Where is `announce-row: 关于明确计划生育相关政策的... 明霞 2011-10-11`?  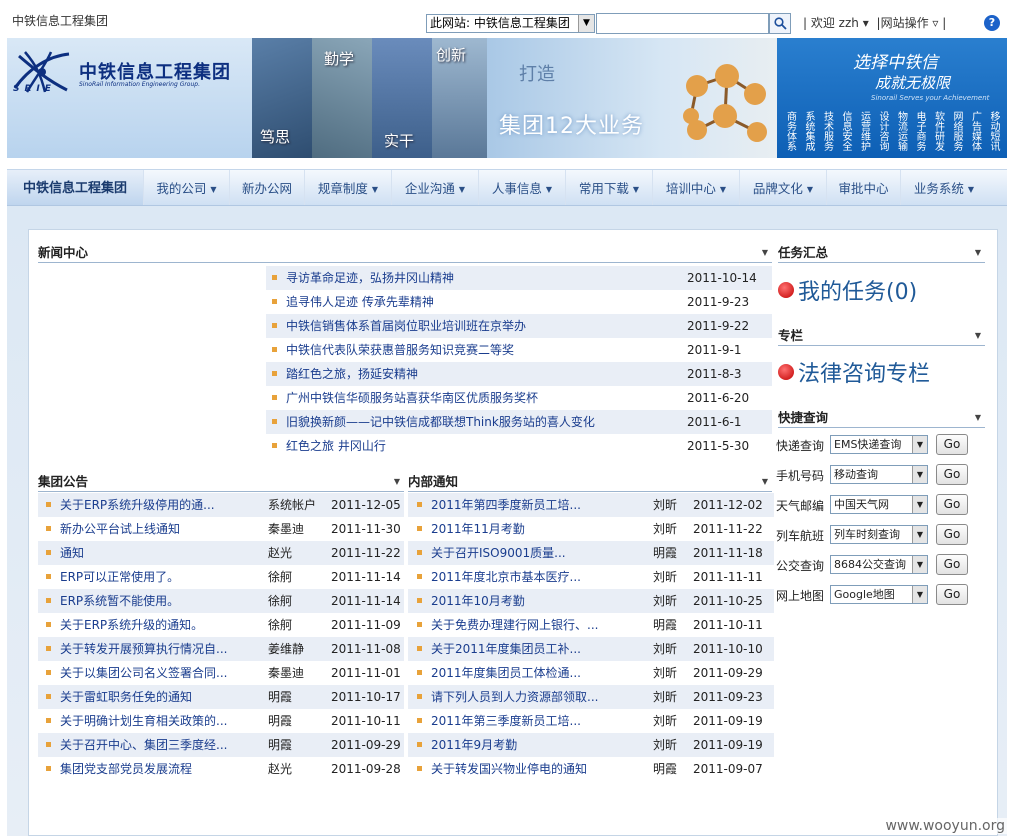
announce-row: 关于明确计划生育相关政策的... 明霞 2011-10-11 is located at coordinates (221, 721).